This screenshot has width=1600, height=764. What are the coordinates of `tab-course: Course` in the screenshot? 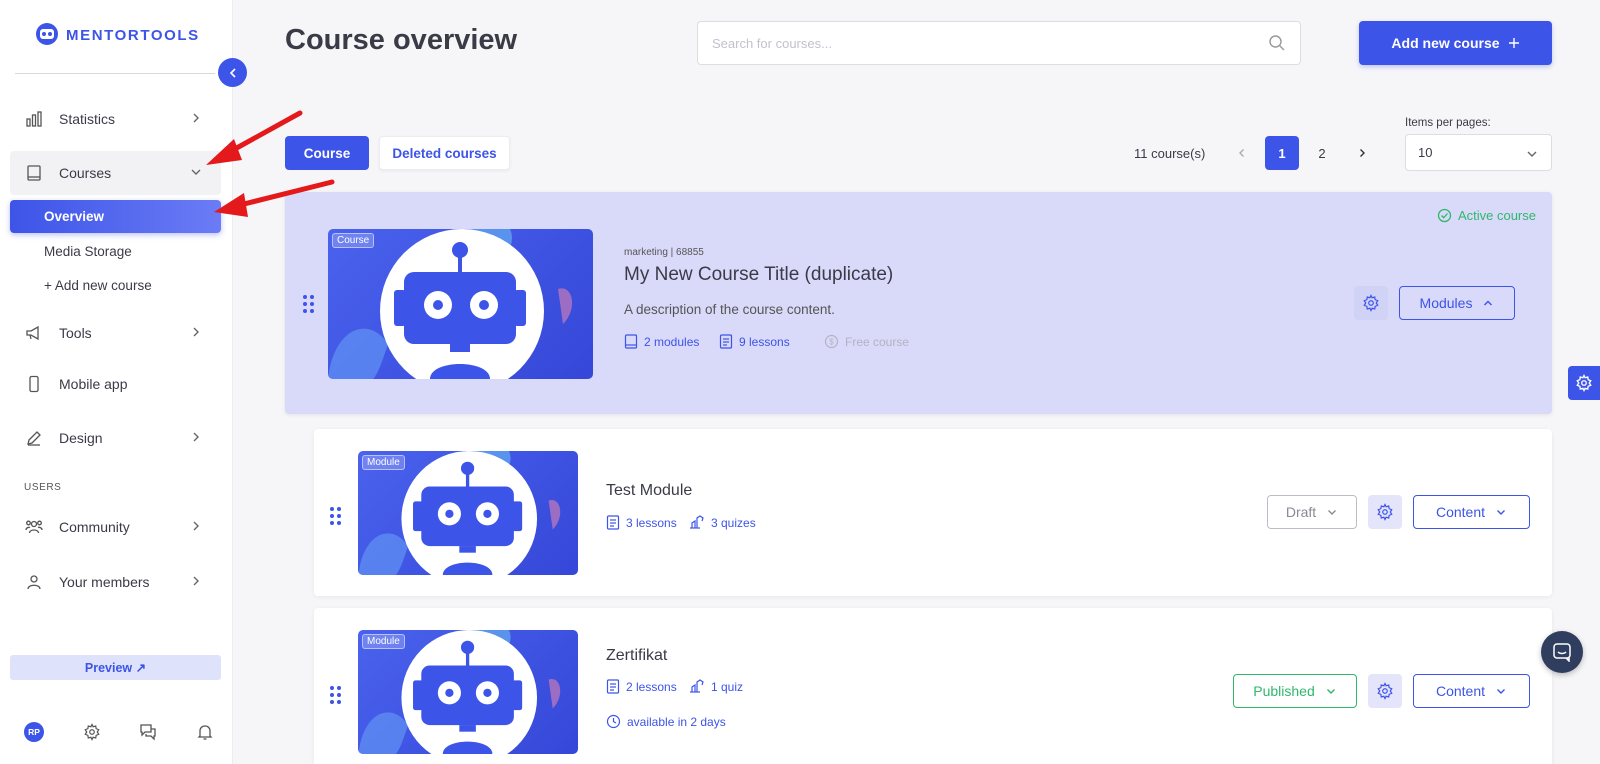 It's located at (327, 153).